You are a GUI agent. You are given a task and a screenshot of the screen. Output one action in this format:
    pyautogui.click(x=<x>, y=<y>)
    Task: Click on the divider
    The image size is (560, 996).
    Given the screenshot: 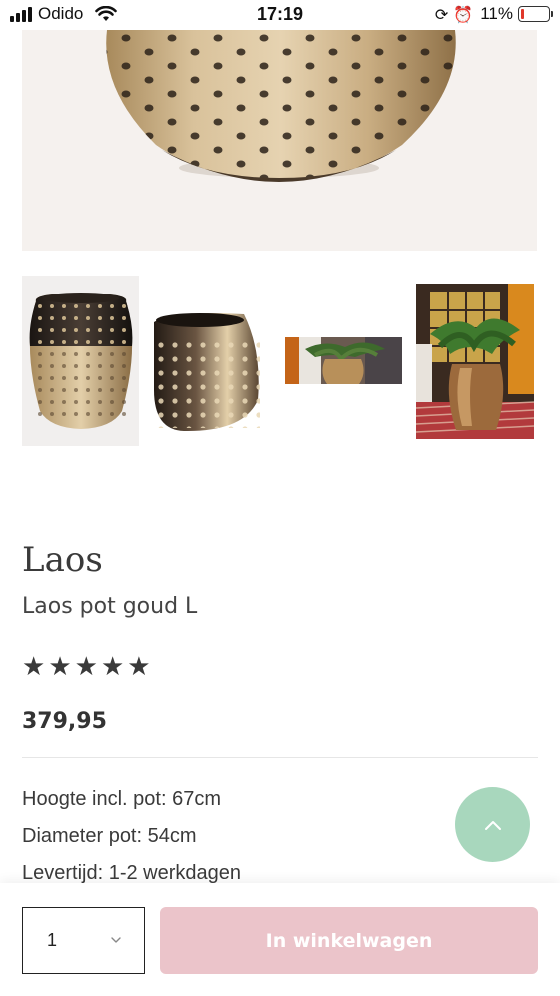 What is the action you would take?
    pyautogui.click(x=280, y=757)
    